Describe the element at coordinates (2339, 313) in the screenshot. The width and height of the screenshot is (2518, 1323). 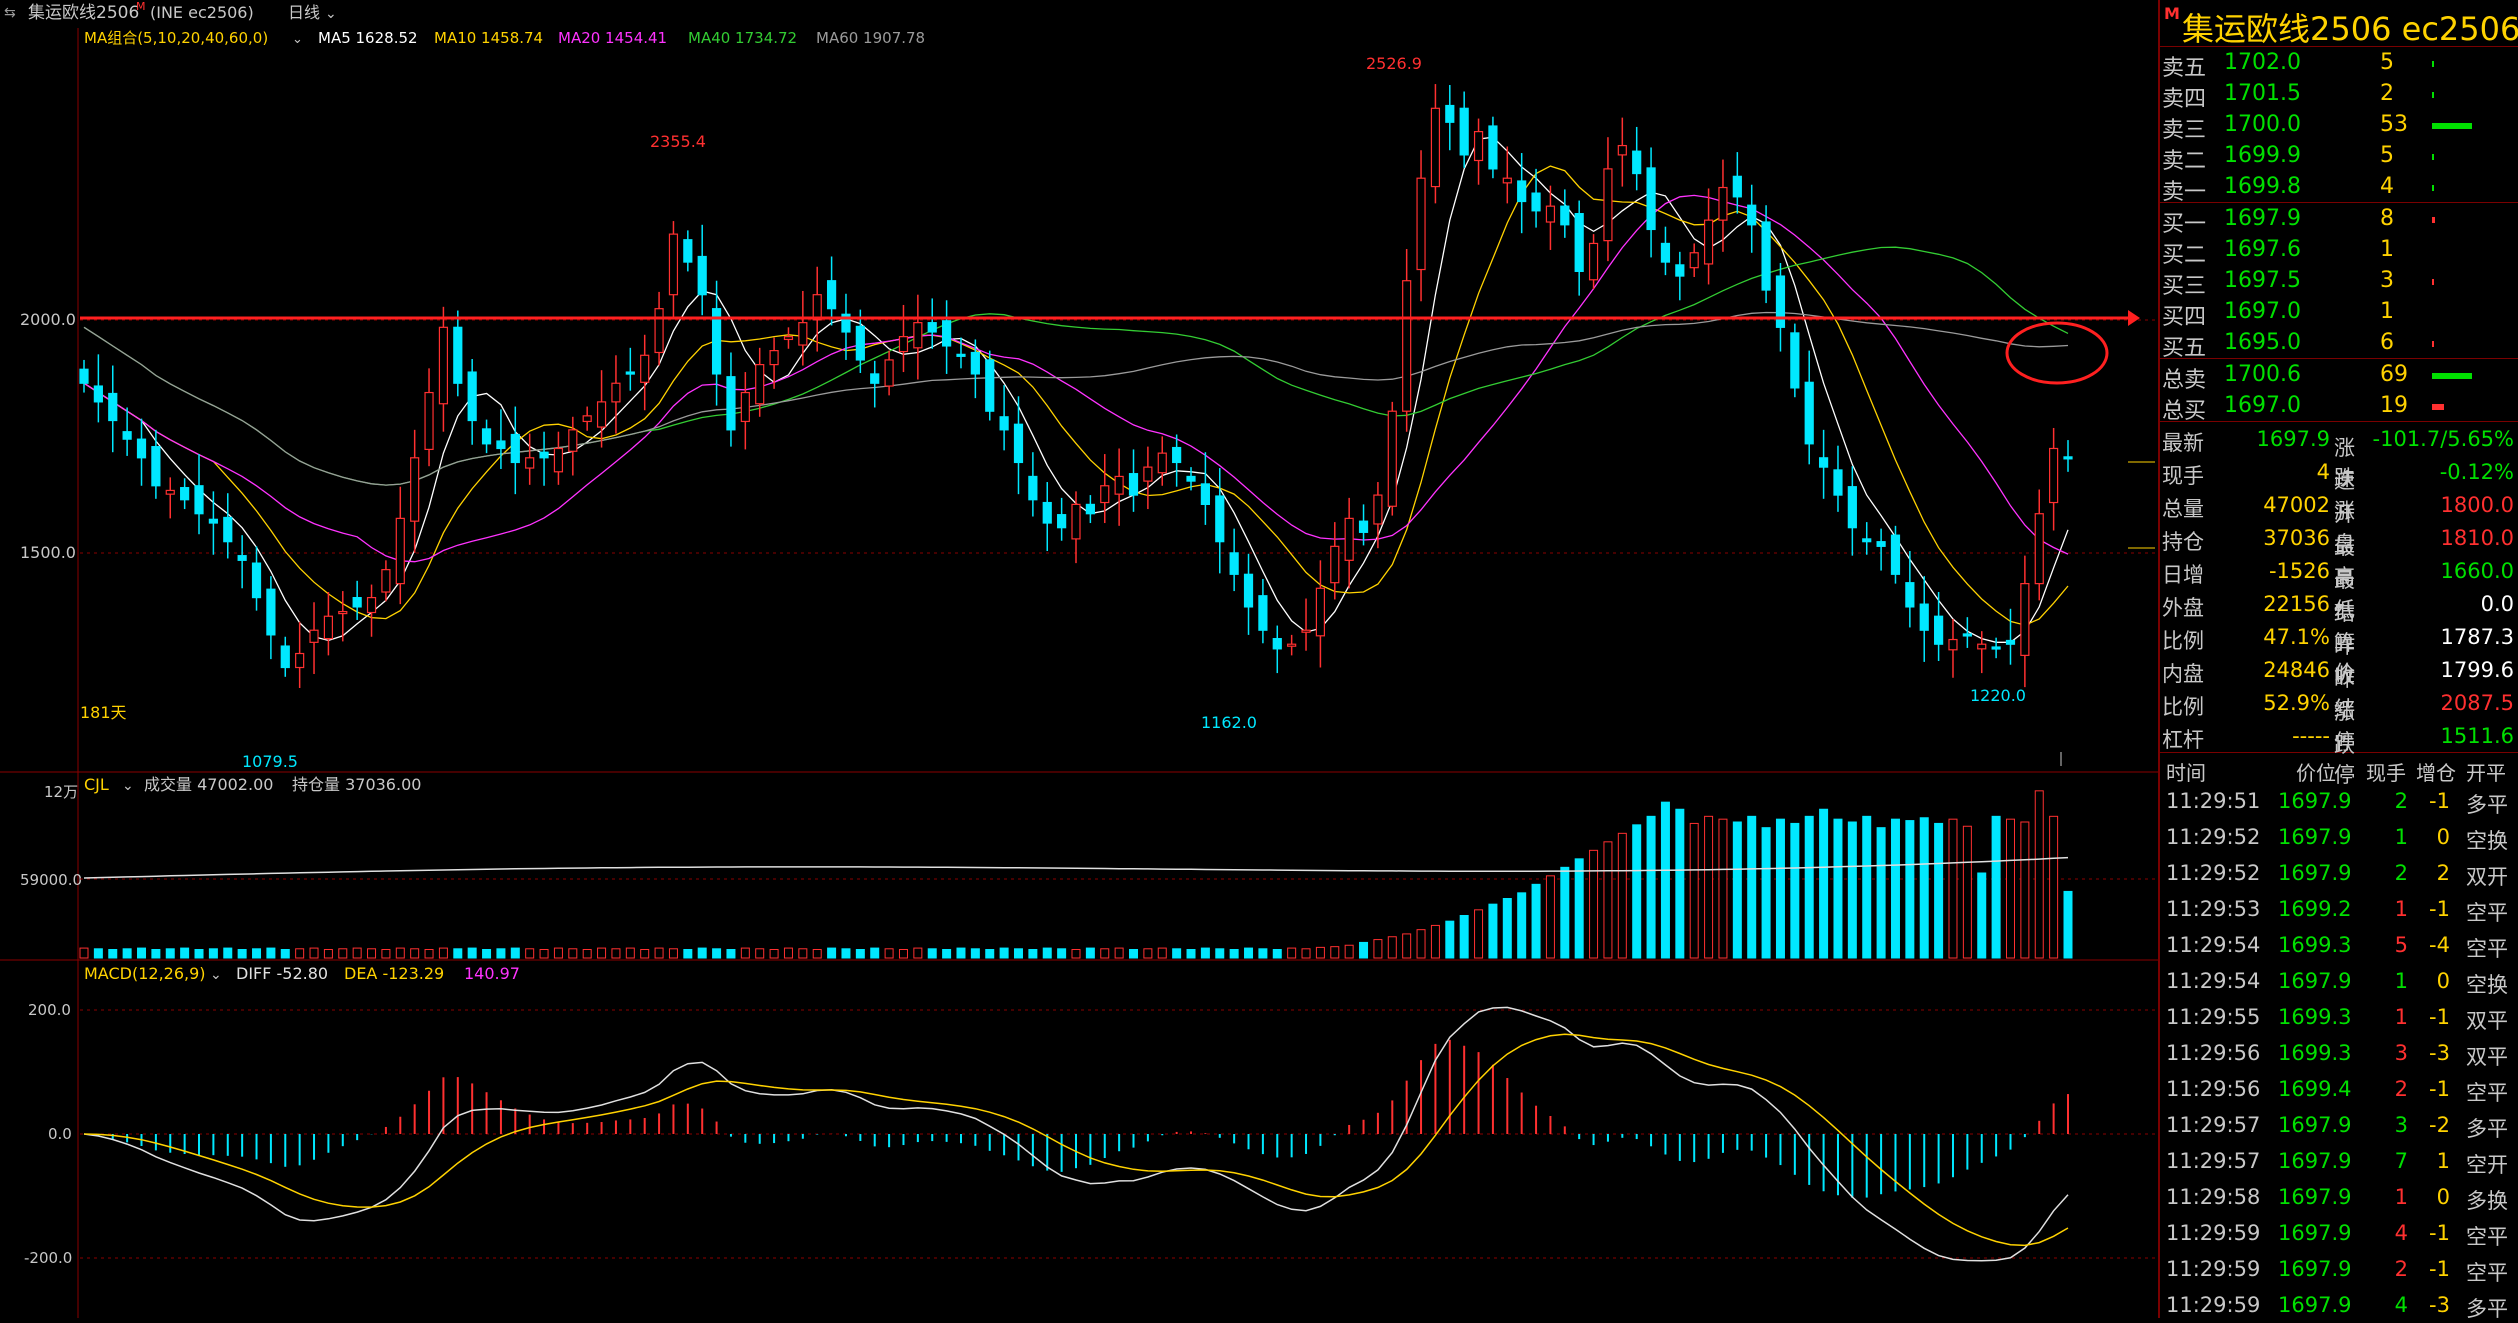
I see `orderbook-bid-row: 买四 1697.0 1` at that location.